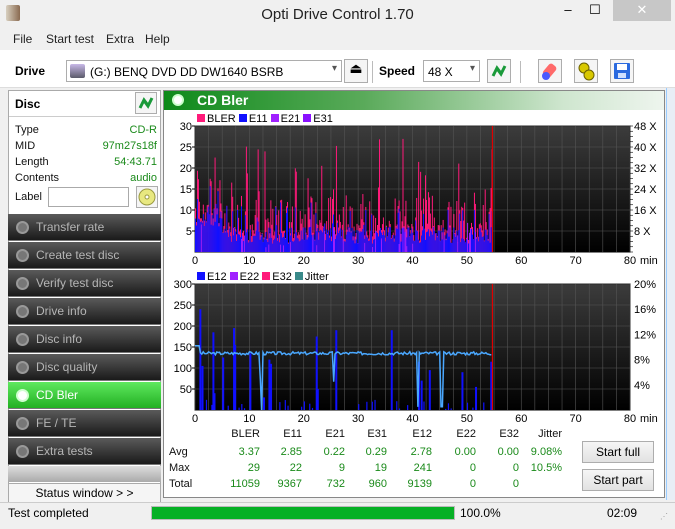 The height and width of the screenshot is (529, 675). Describe the element at coordinates (186, 148) in the screenshot. I see `y-tick-label: 25` at that location.